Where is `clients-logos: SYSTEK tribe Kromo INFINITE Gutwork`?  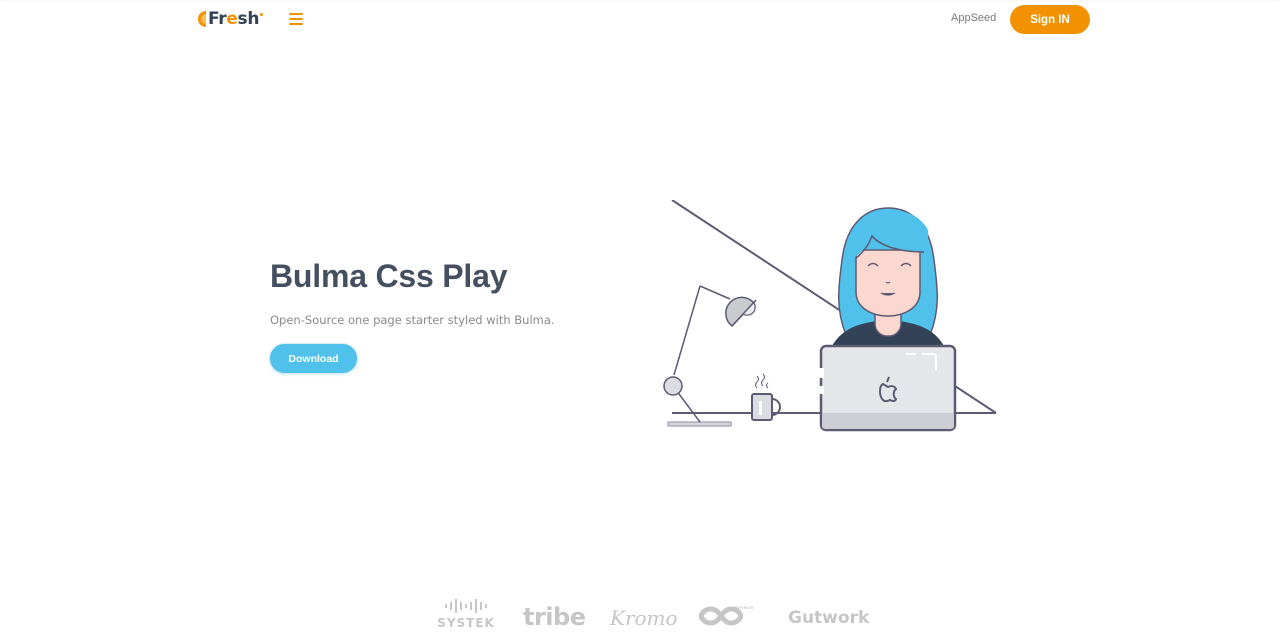 clients-logos: SYSTEK tribe Kromo INFINITE Gutwork is located at coordinates (645, 617).